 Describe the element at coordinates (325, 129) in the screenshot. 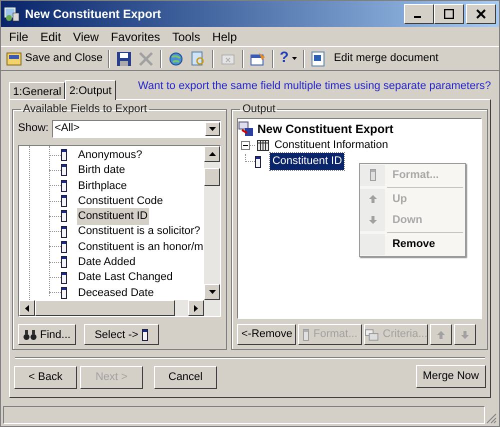

I see `export-name: New Constituent Export` at that location.